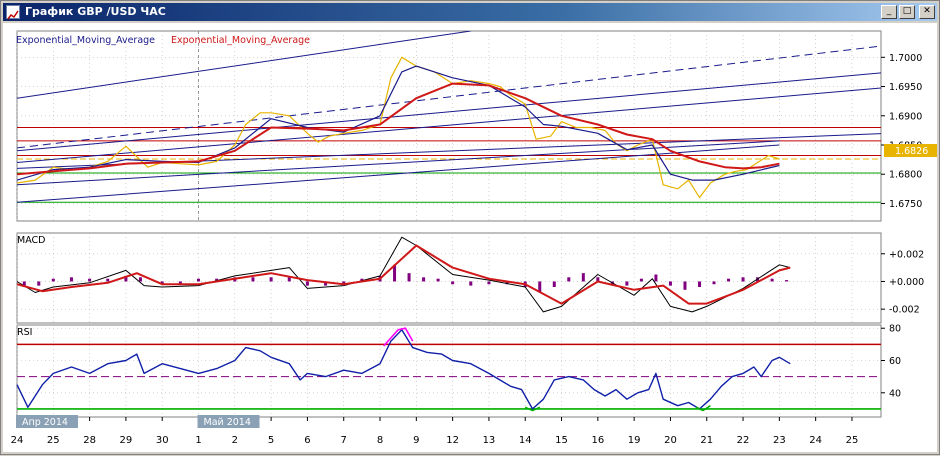 This screenshot has width=940, height=456. Describe the element at coordinates (240, 40) in the screenshot. I see `legend-ema-fast: Exponential_Moving_Average` at that location.